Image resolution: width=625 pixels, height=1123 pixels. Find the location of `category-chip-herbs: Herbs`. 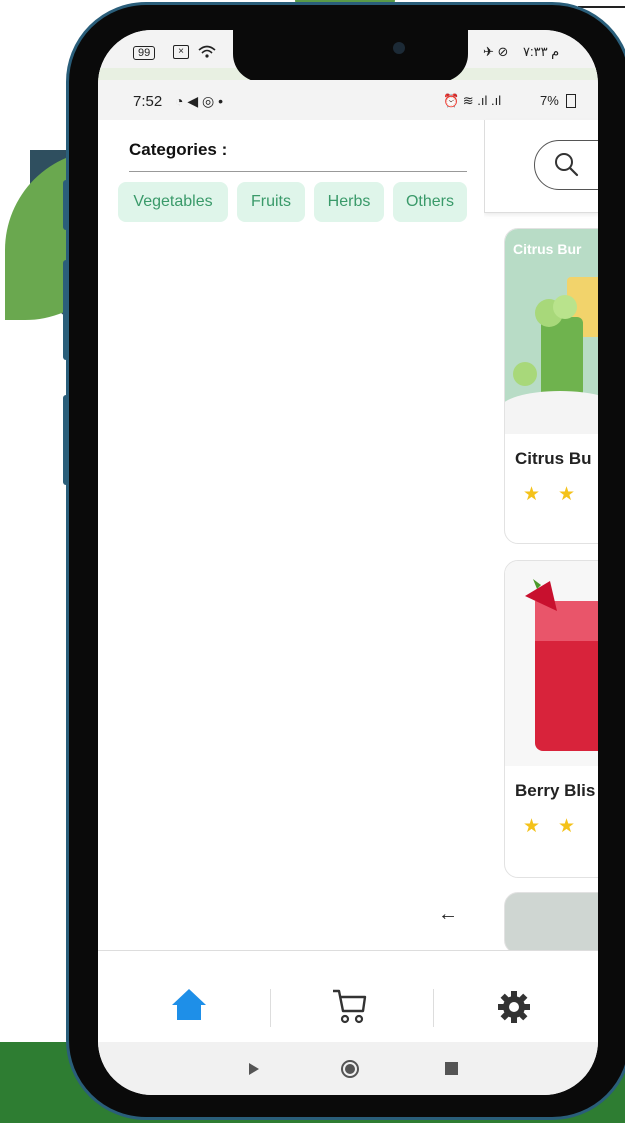

category-chip-herbs: Herbs is located at coordinates (349, 202).